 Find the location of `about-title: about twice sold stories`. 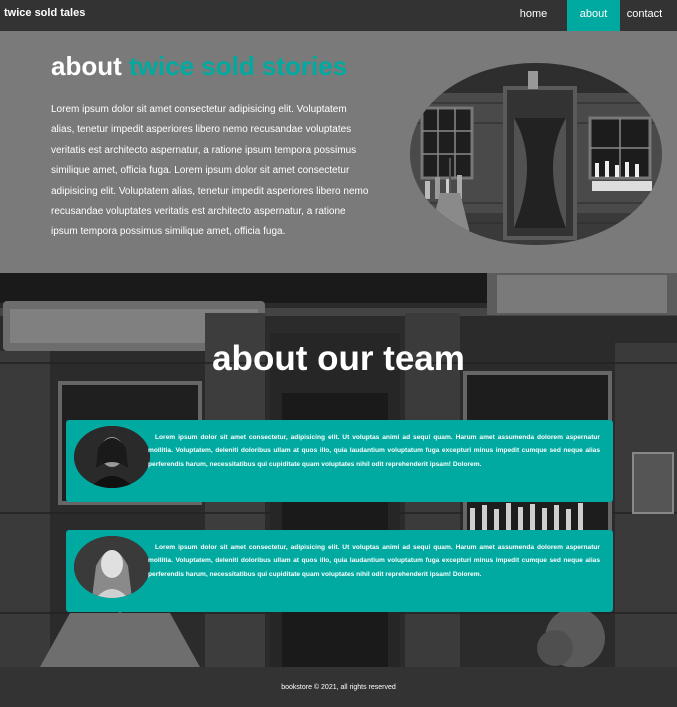

about-title: about twice sold stories is located at coordinates (199, 66).